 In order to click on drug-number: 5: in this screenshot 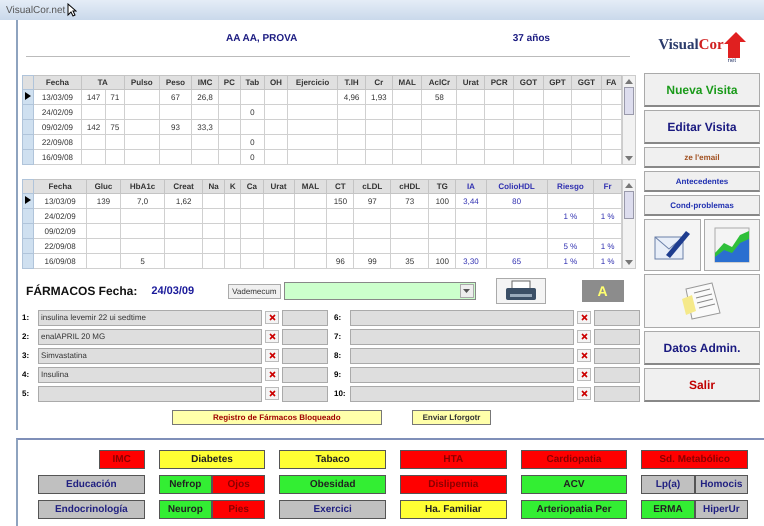, I will do `click(26, 393)`.